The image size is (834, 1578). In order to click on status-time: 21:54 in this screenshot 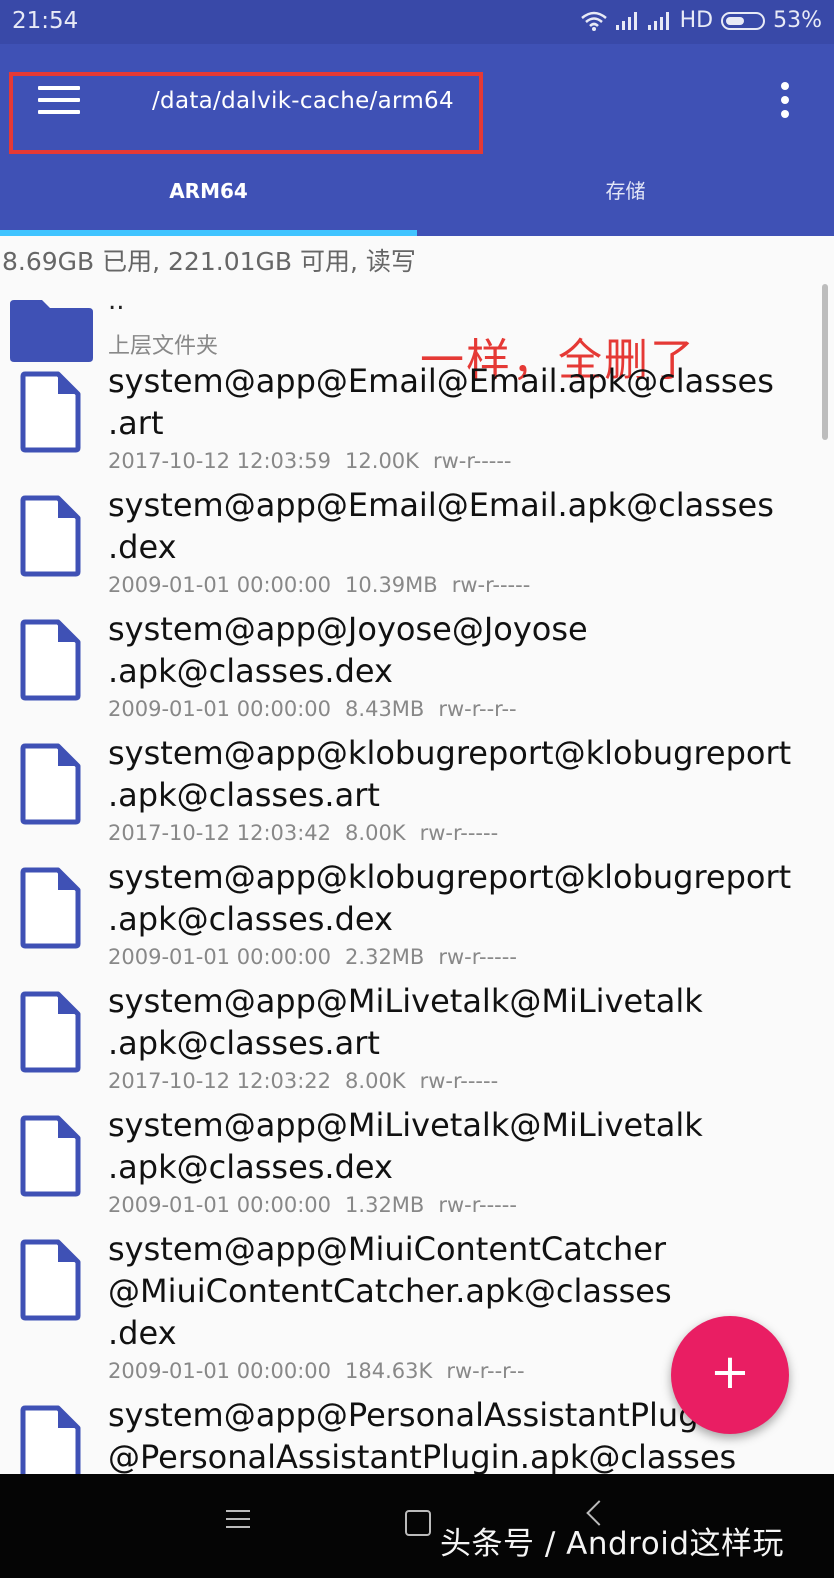, I will do `click(45, 21)`.